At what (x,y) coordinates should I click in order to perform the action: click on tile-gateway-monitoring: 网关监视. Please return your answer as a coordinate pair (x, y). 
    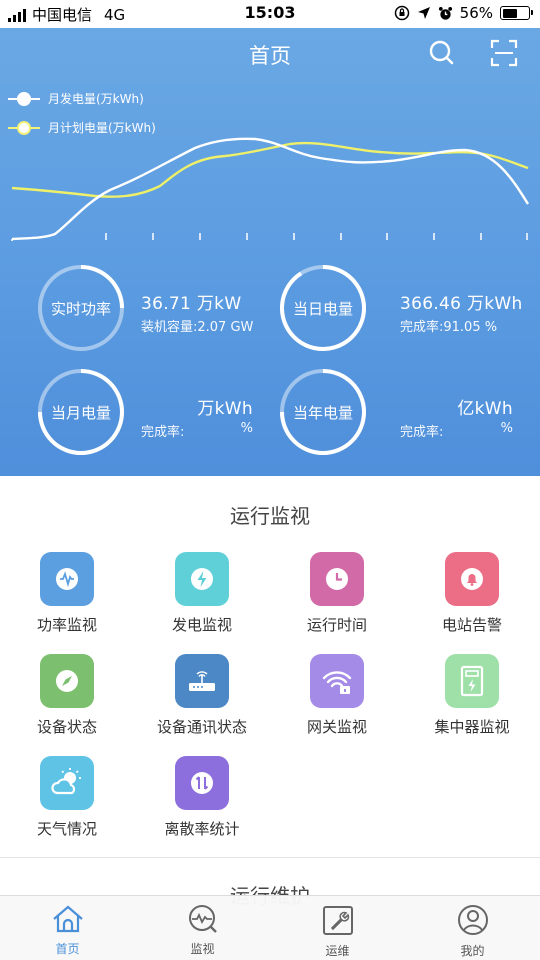
    Looking at the image, I should click on (337, 695).